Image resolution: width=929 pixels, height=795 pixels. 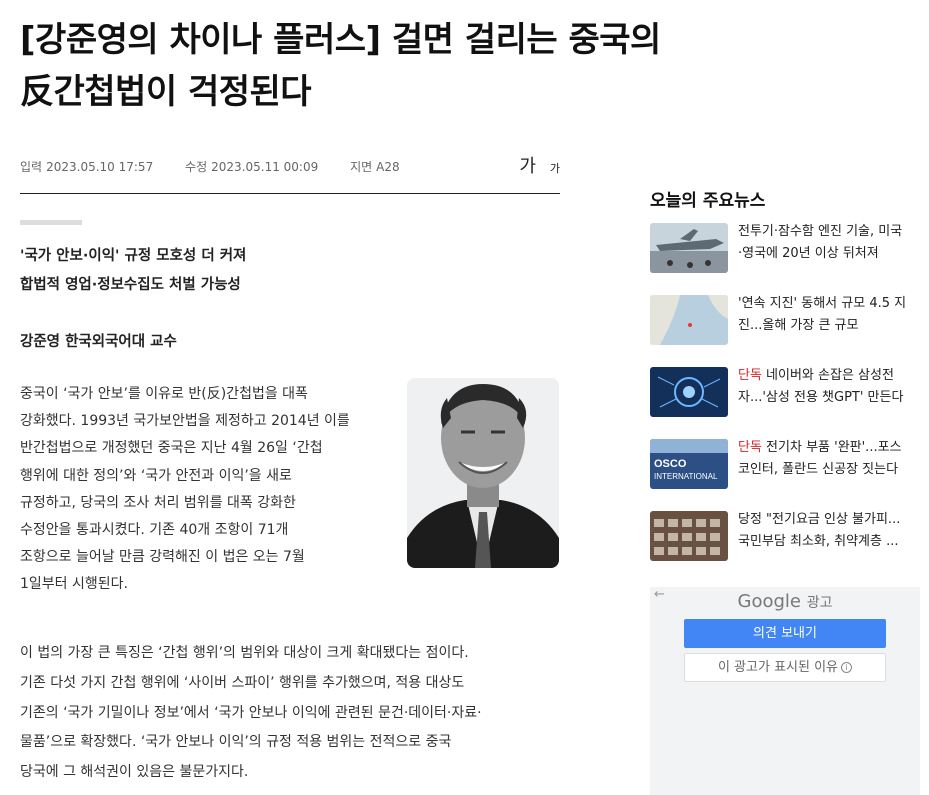 I want to click on news-headline: 단독 네이버와 손잡은 삼성전 자...'삼성 전용 챗GPT' 만든다, so click(x=829, y=387).